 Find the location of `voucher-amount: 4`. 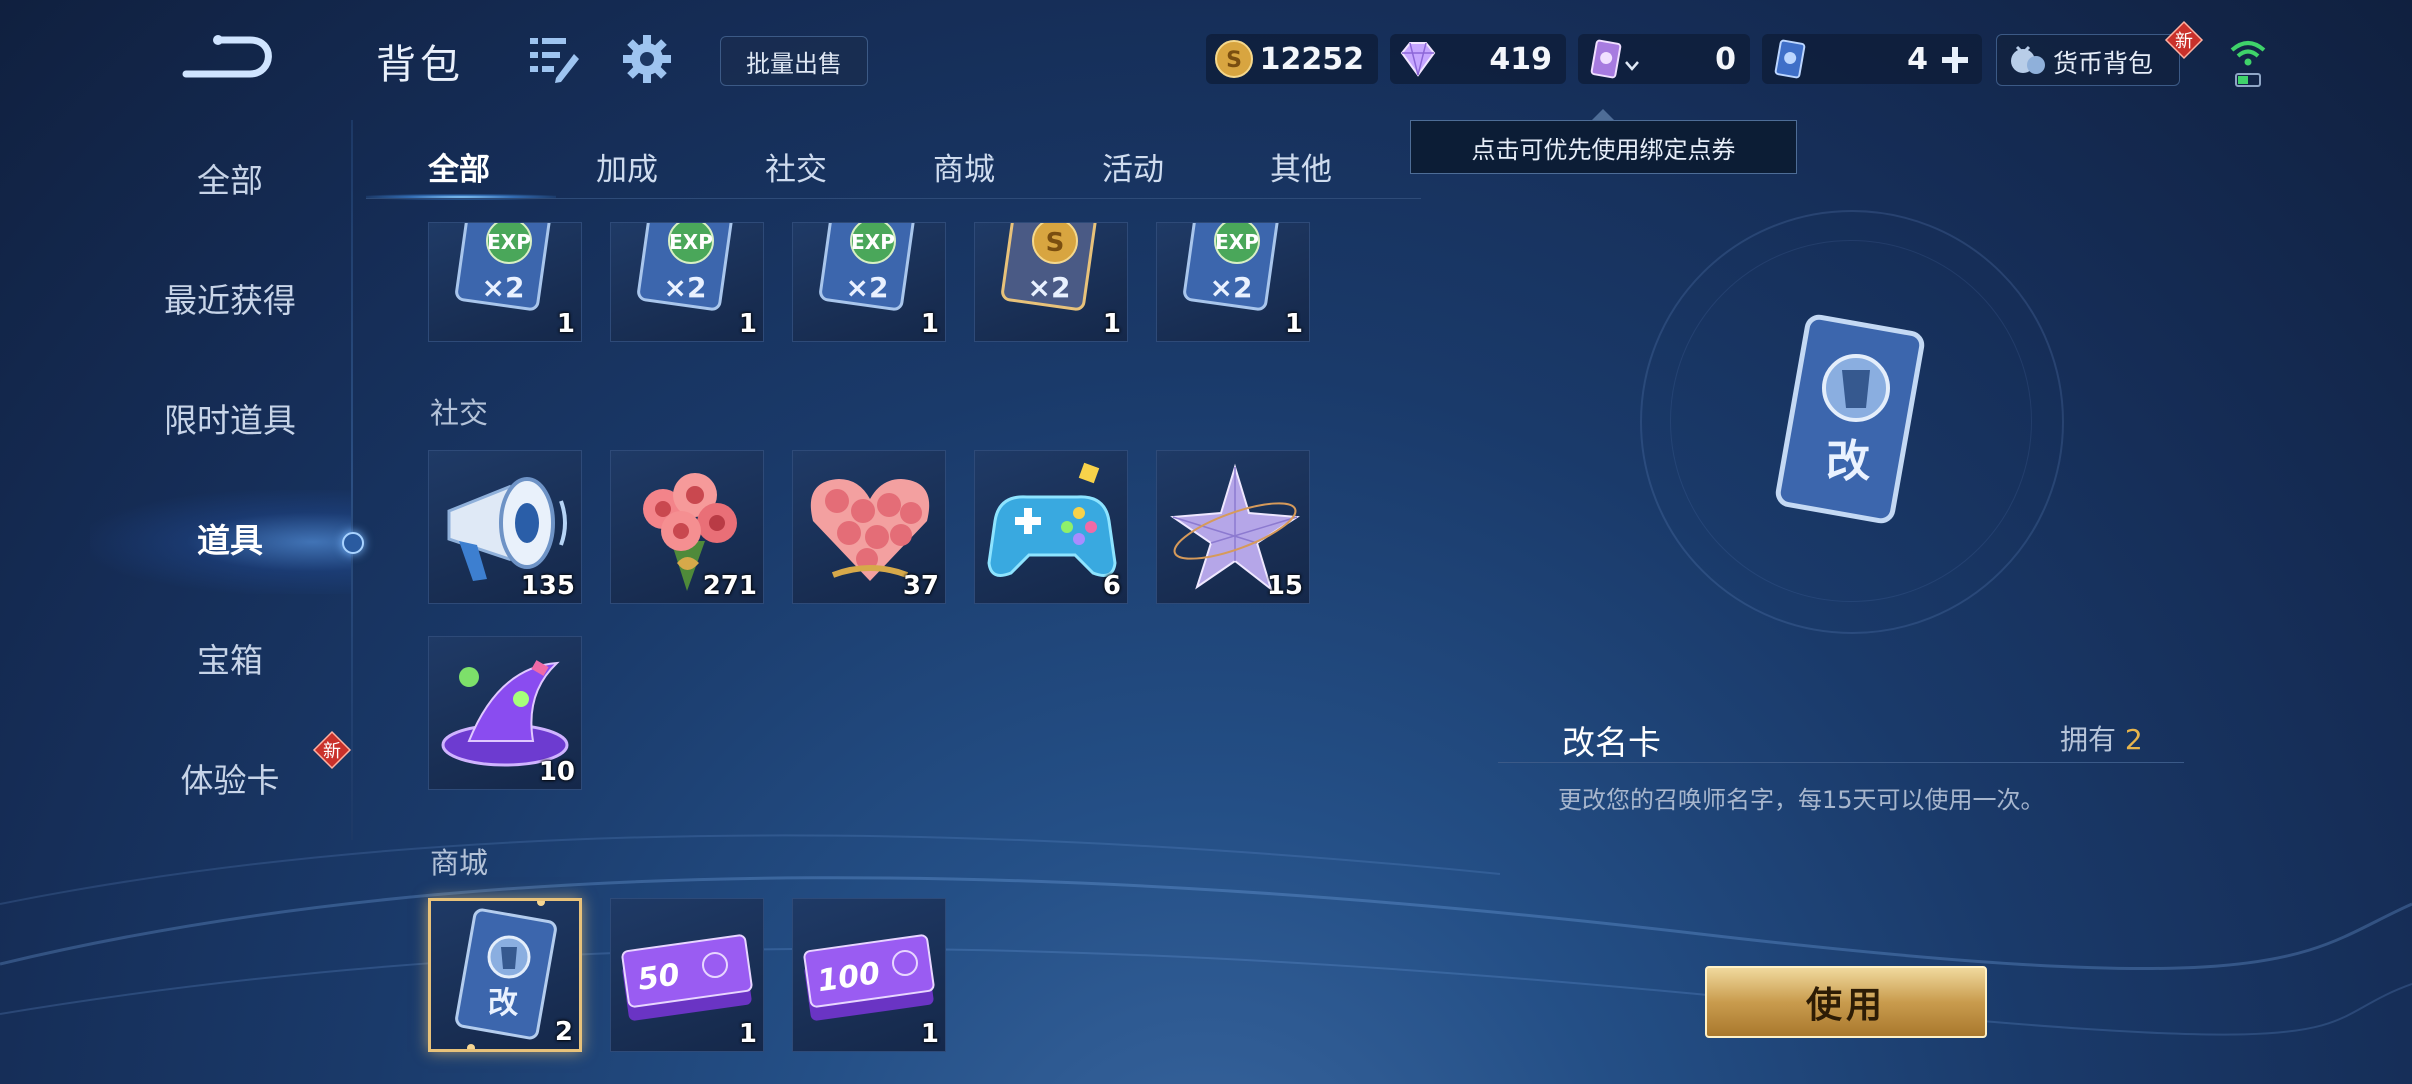

voucher-amount: 4 is located at coordinates (1917, 59).